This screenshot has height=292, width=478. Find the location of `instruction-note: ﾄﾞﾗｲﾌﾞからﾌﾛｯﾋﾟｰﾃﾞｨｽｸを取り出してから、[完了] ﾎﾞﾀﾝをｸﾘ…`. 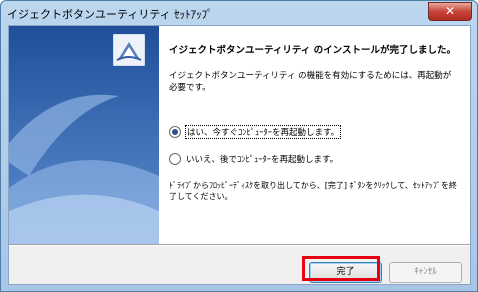

instruction-note: ﾄﾞﾗｲﾌﾞからﾌﾛｯﾋﾟｰﾃﾞｨｽｸを取り出してから、[完了] ﾎﾞﾀﾝをｸﾘ… is located at coordinates (313, 191).